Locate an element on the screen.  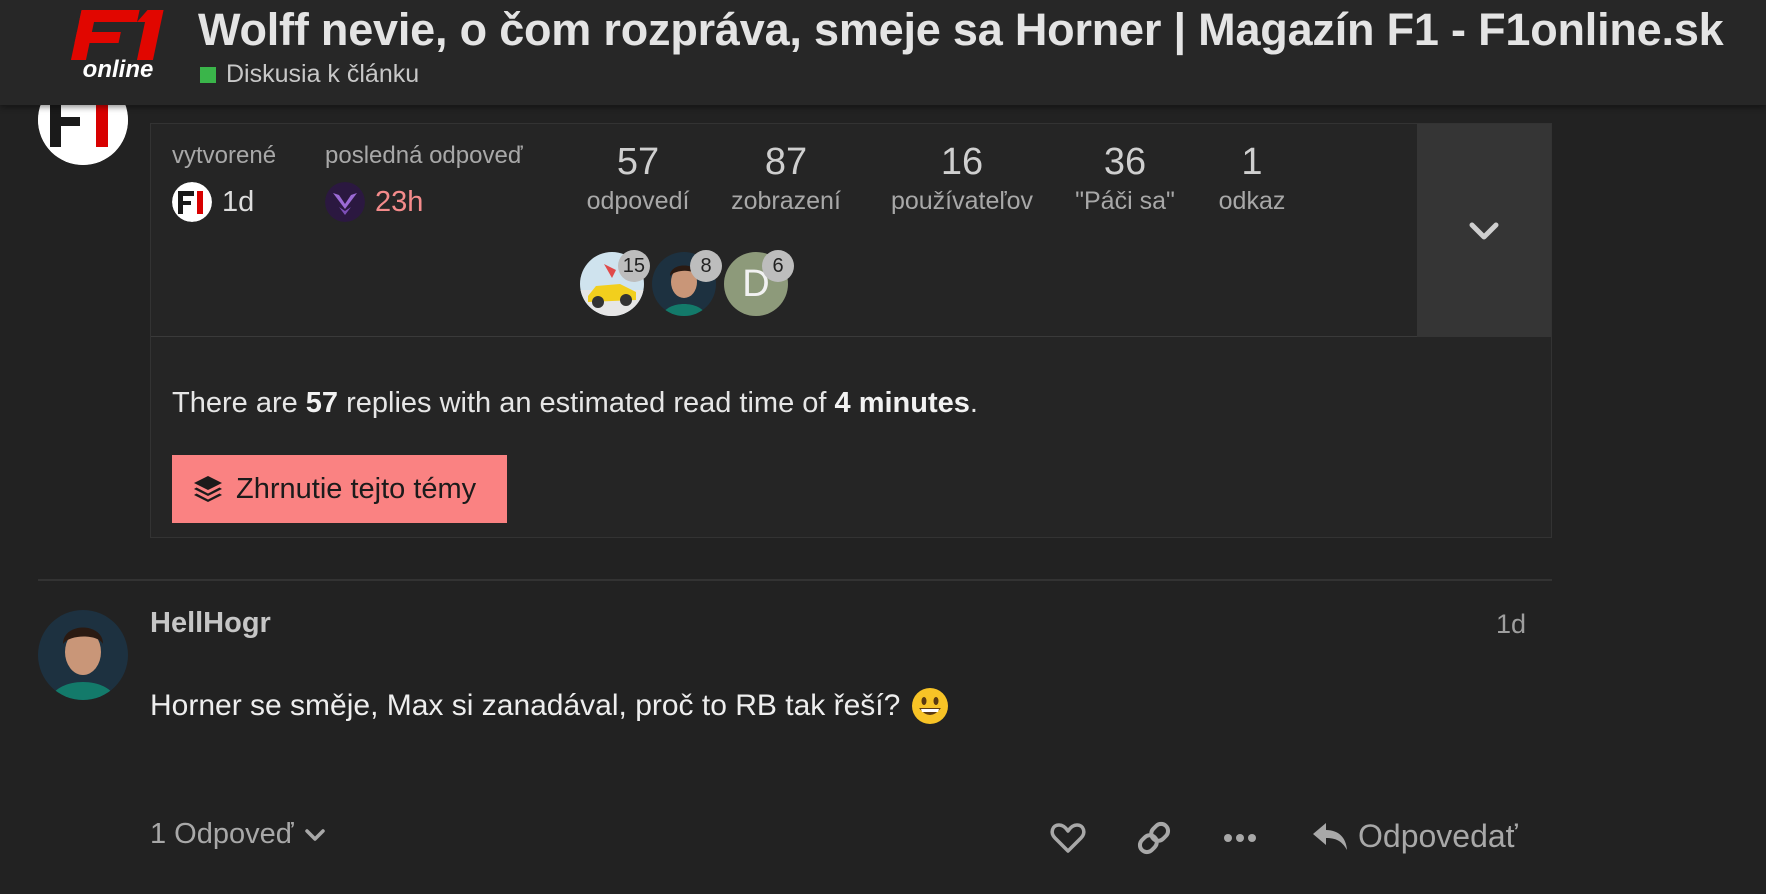
f1-online-logo-icon: online is located at coordinates (117, 46).